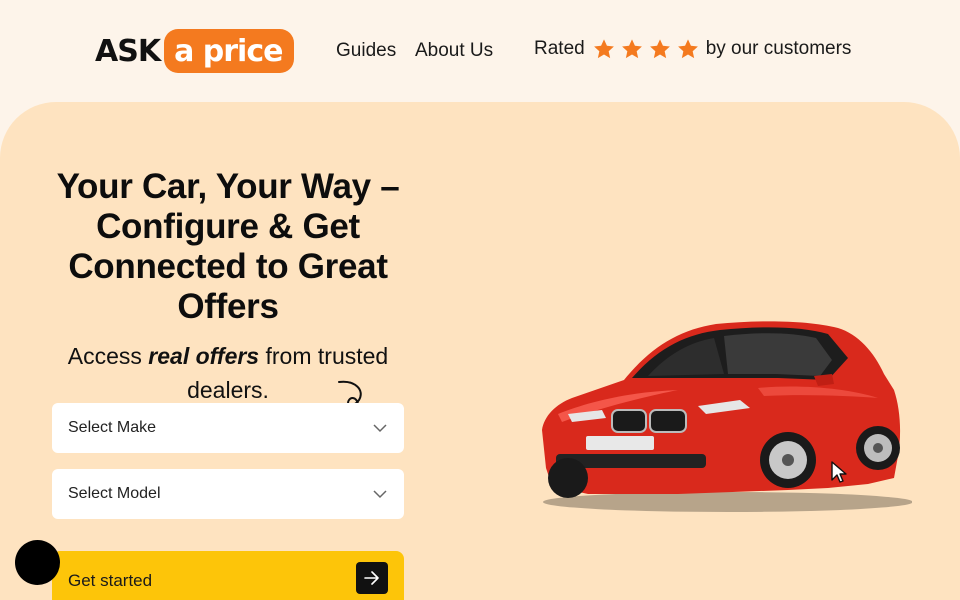  I want to click on select-model-label: Select Model, so click(114, 493).